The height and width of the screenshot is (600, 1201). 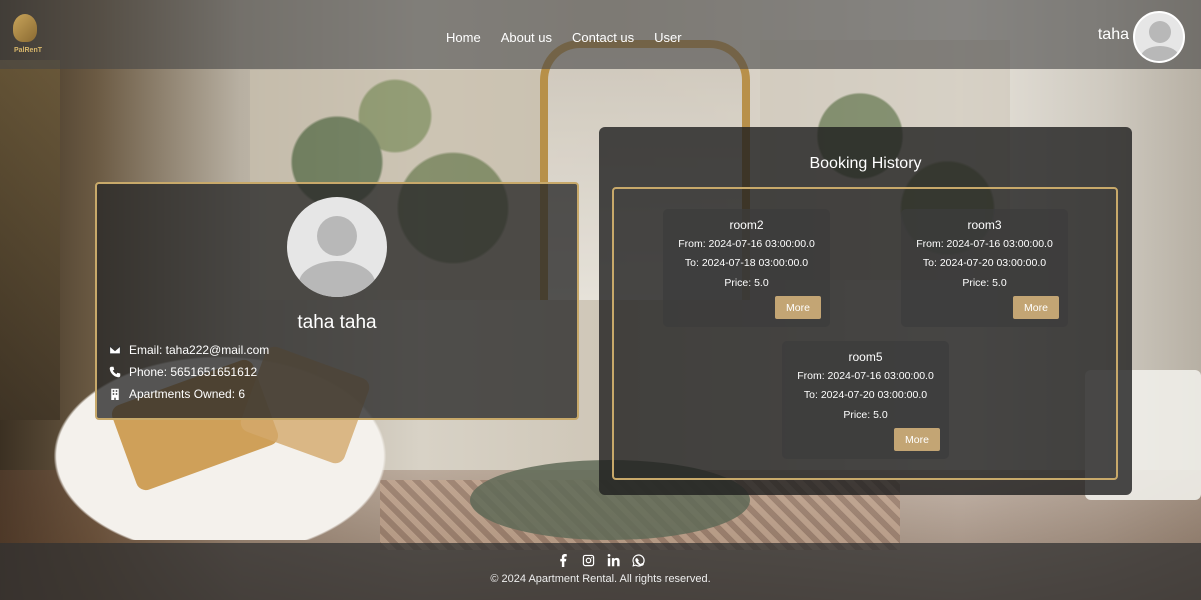 What do you see at coordinates (526, 37) in the screenshot?
I see `nav-link-about-us: About us` at bounding box center [526, 37].